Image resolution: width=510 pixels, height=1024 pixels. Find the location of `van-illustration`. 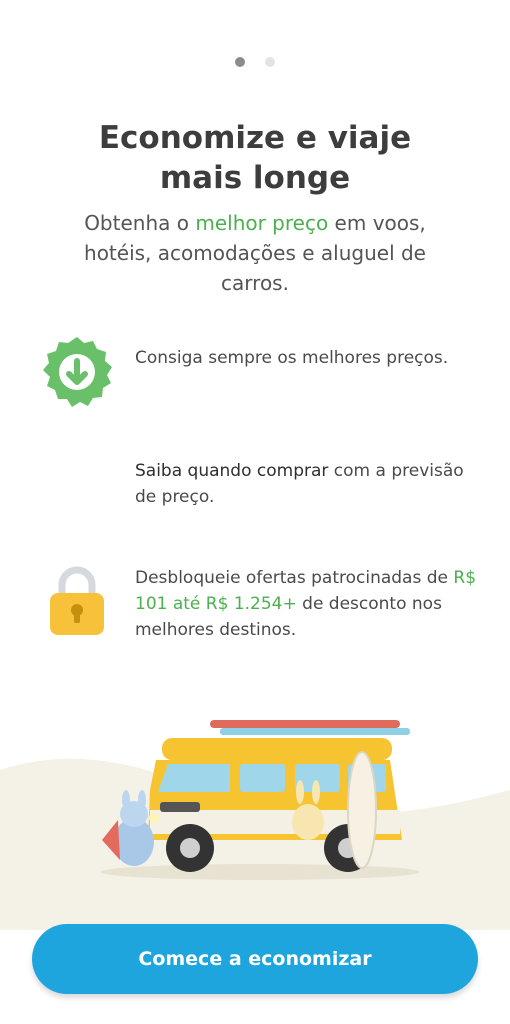

van-illustration is located at coordinates (260, 800).